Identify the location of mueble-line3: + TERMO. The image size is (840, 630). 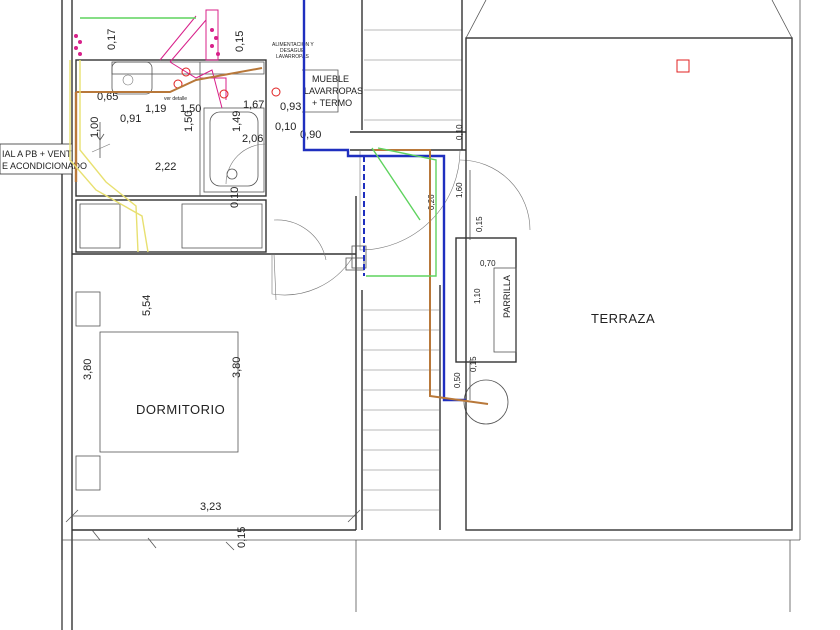
(332, 103).